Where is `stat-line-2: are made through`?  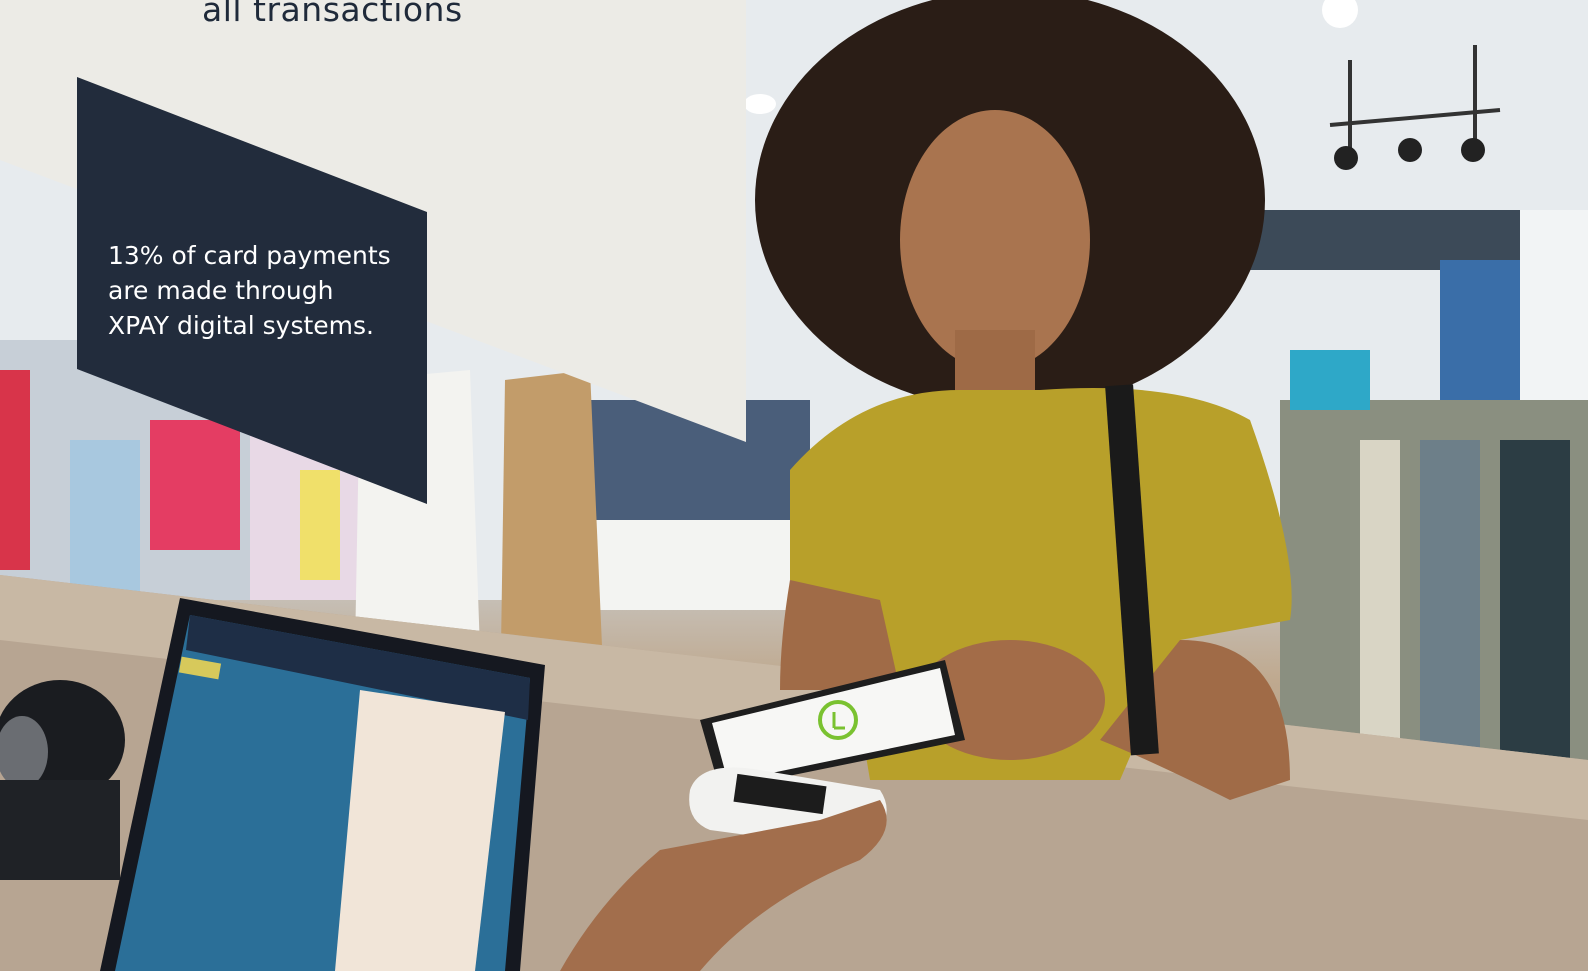 stat-line-2: are made through is located at coordinates (221, 290).